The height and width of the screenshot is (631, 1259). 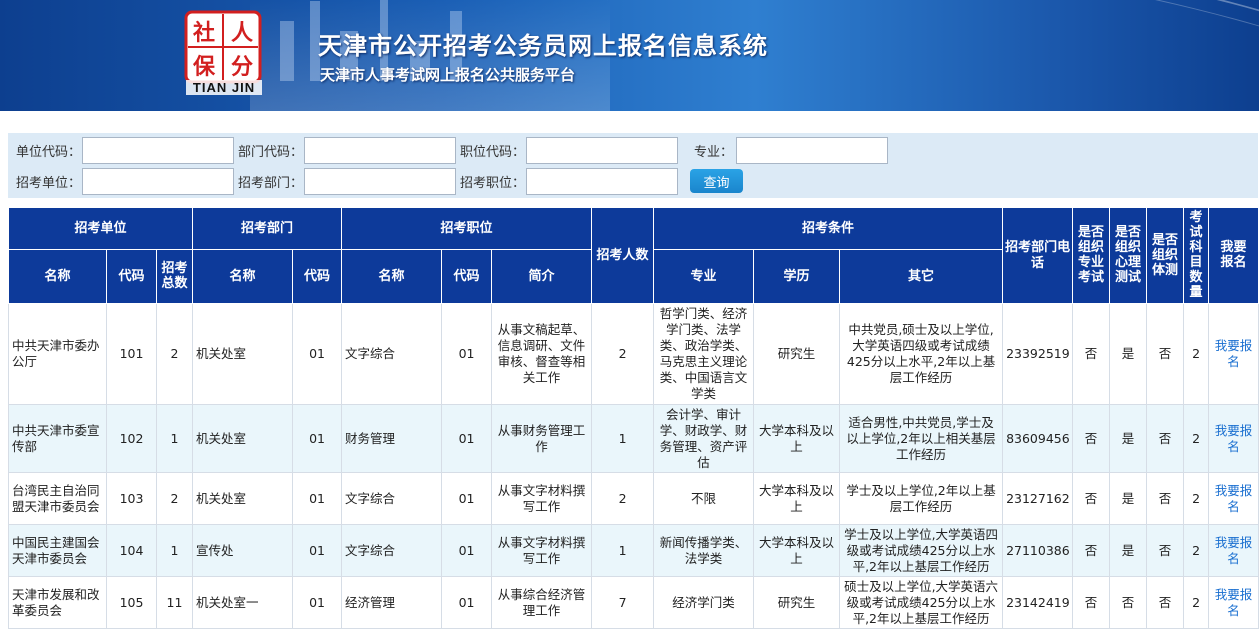 What do you see at coordinates (797, 276) in the screenshot?
I see `header-education: 学历` at bounding box center [797, 276].